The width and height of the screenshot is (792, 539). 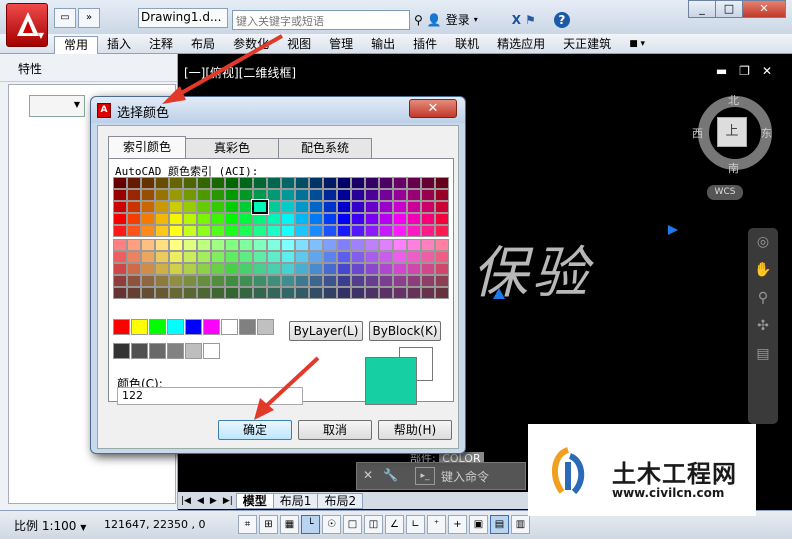 I want to click on annotation-arrows, so click(x=241, y=227).